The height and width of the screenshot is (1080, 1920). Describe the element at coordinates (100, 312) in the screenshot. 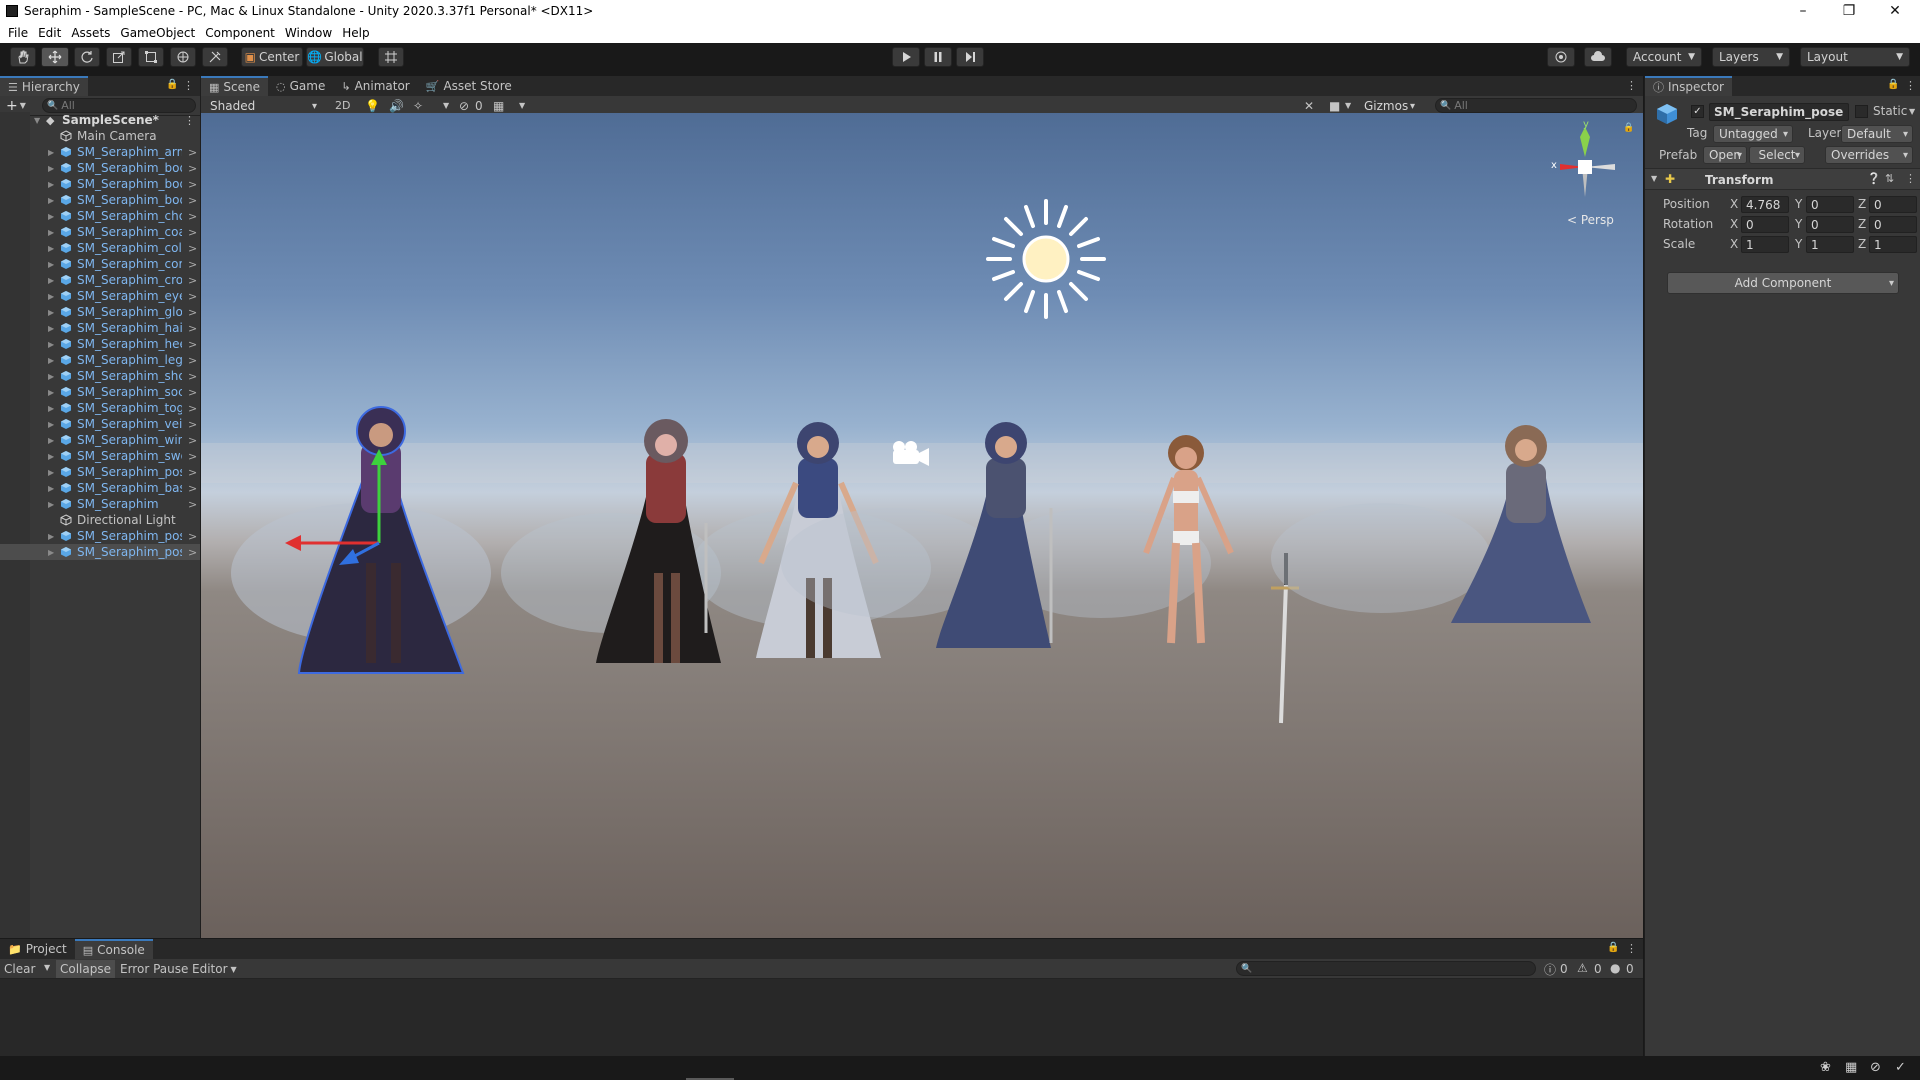

I see `hierarchy-item: ▶ SM_Seraphim_glov >` at that location.